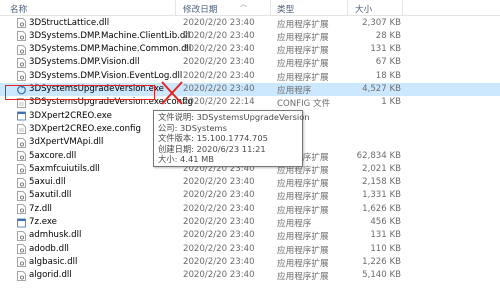 This screenshot has height=289, width=500. What do you see at coordinates (85, 128) in the screenshot?
I see `file-name: 3DXpert2CREO.exe.config` at bounding box center [85, 128].